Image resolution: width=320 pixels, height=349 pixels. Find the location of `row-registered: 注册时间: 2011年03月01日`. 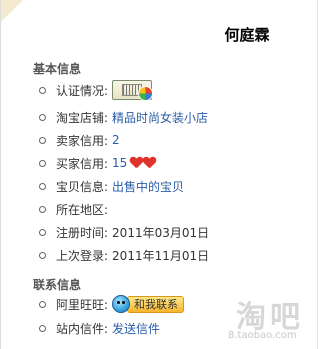

row-registered: 注册时间: 2011年03月01日 is located at coordinates (124, 232).